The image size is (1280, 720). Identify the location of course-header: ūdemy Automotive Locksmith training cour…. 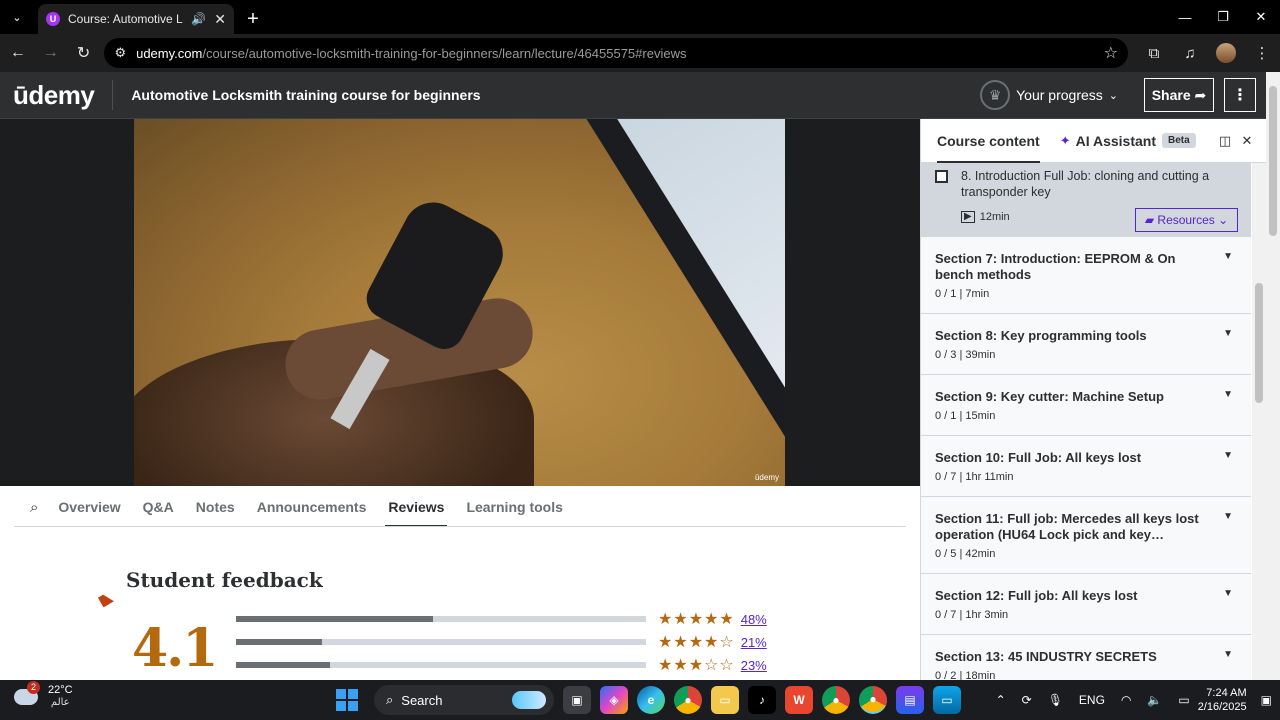
(633, 95).